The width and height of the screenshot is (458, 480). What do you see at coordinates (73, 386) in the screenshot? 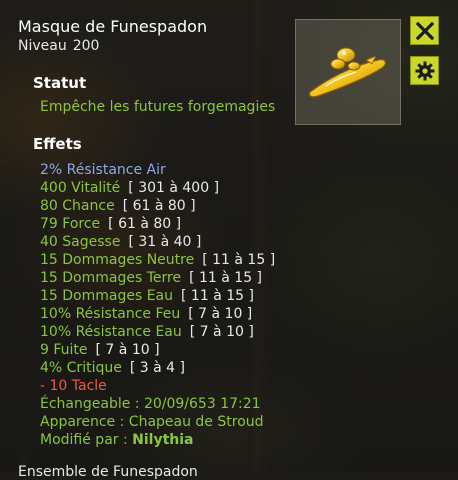
I see `effect-text: - 10 Tacle` at bounding box center [73, 386].